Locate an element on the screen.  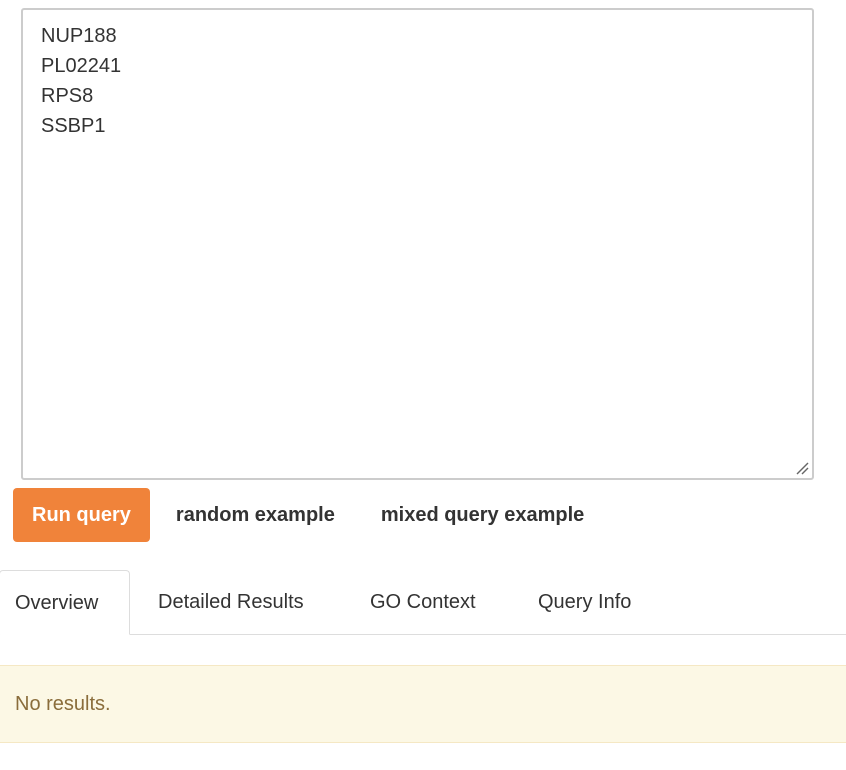
query-line: NUP188 is located at coordinates (79, 36).